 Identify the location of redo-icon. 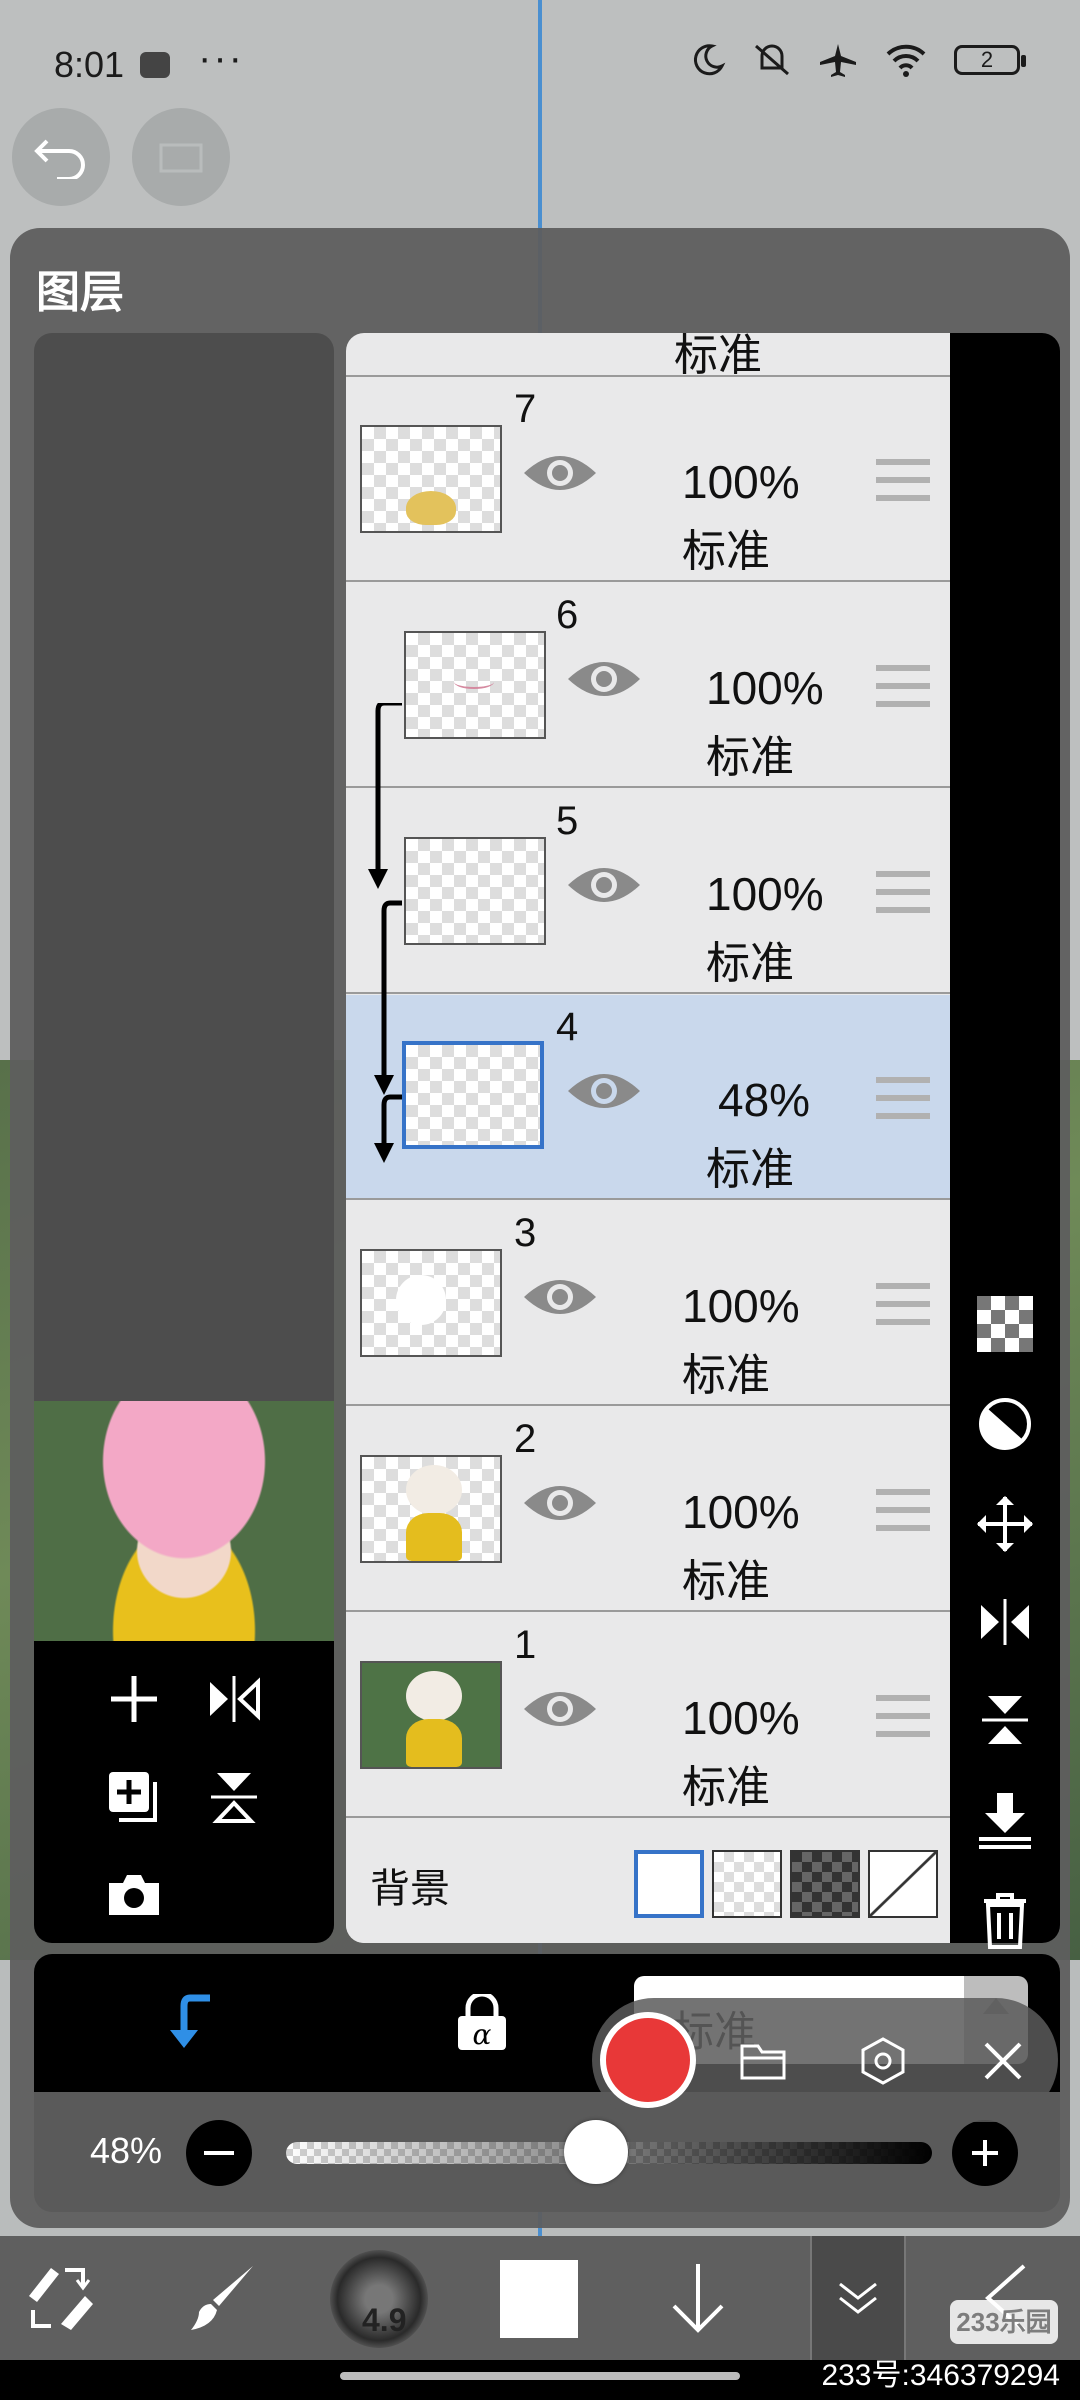
(181, 158).